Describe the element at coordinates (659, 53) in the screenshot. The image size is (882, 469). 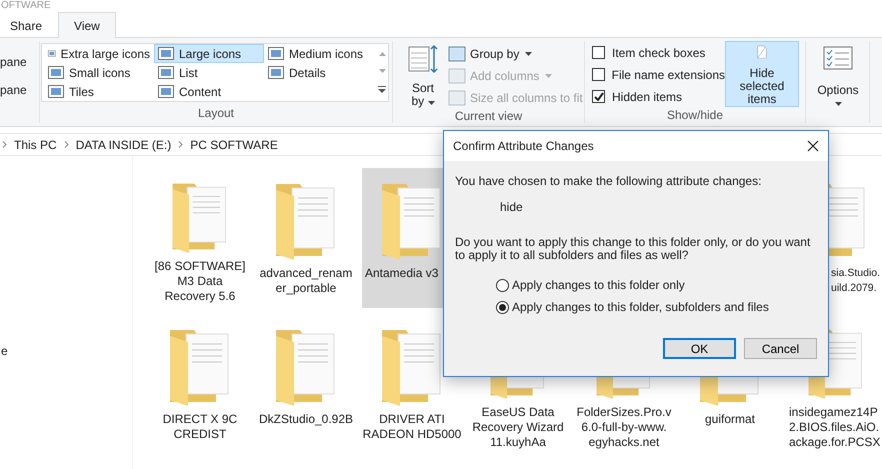
I see `checkbox-label: Item check boxes` at that location.